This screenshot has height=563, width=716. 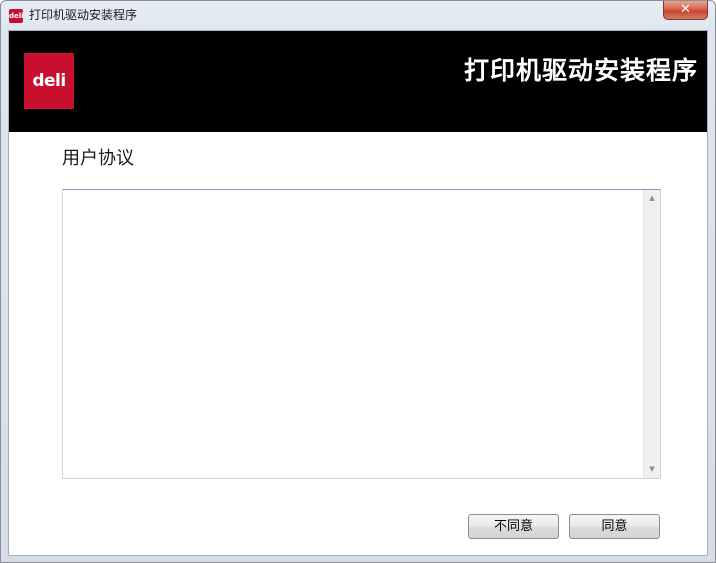 What do you see at coordinates (651, 334) in the screenshot?
I see `vertical-scrollbar: ▲ ▼` at bounding box center [651, 334].